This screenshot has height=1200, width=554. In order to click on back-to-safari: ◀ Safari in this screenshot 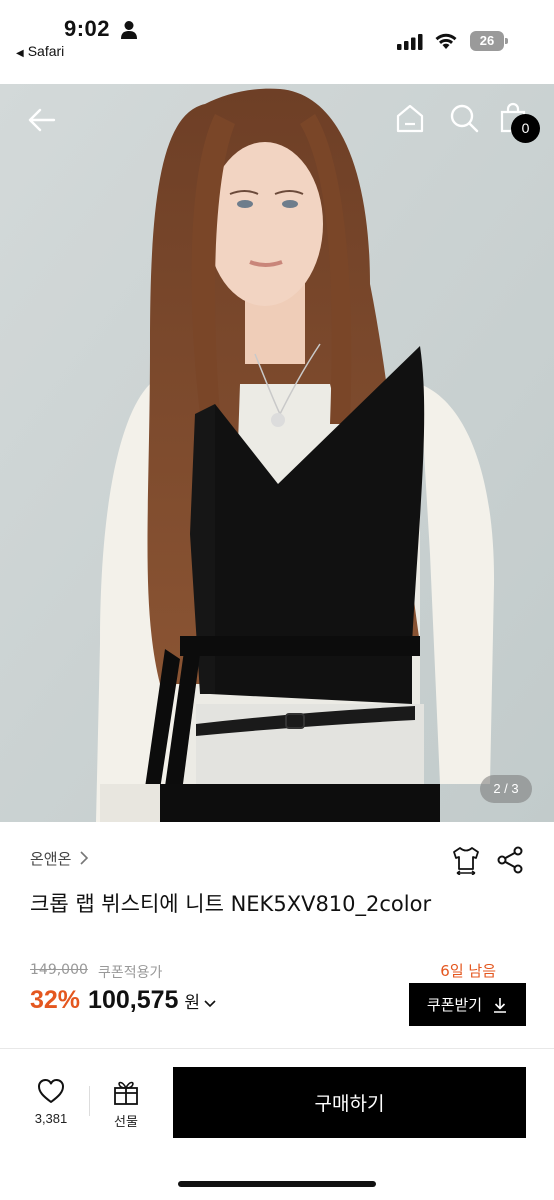, I will do `click(40, 51)`.